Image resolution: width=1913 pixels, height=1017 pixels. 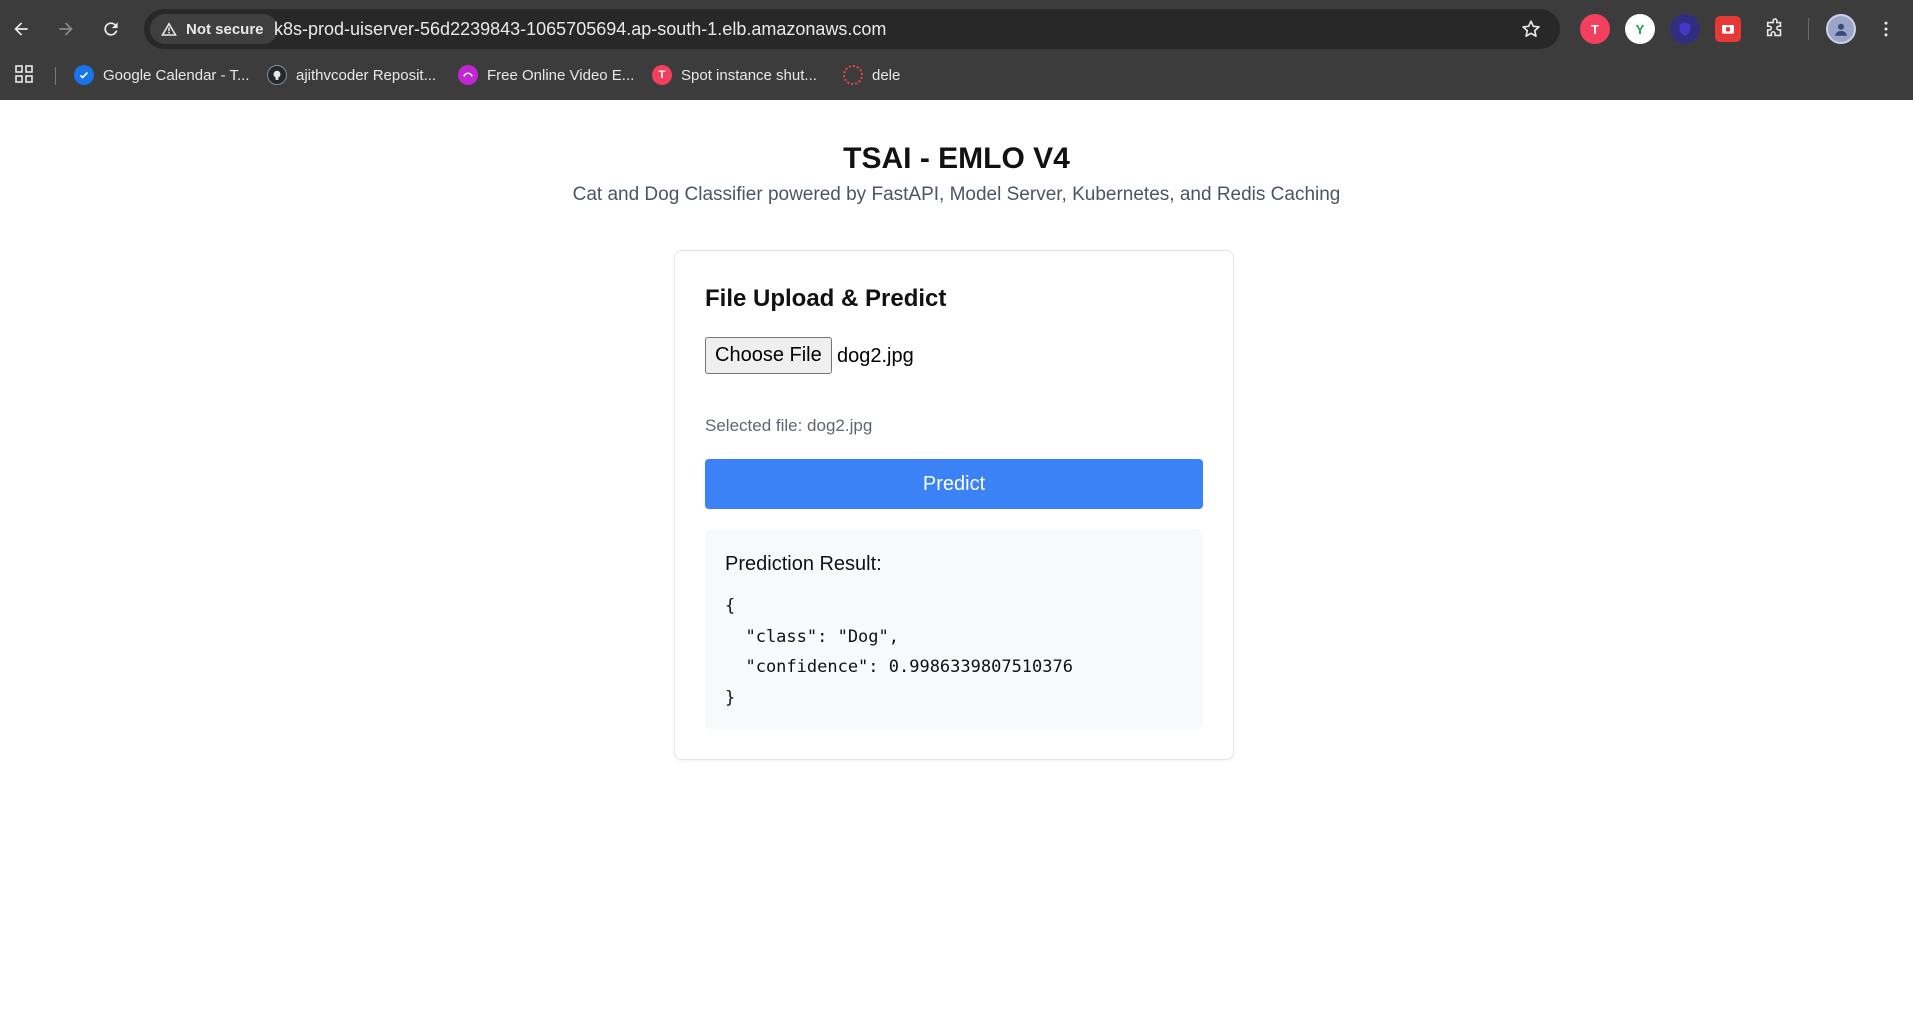 I want to click on browser-menu-button, so click(x=1886, y=29).